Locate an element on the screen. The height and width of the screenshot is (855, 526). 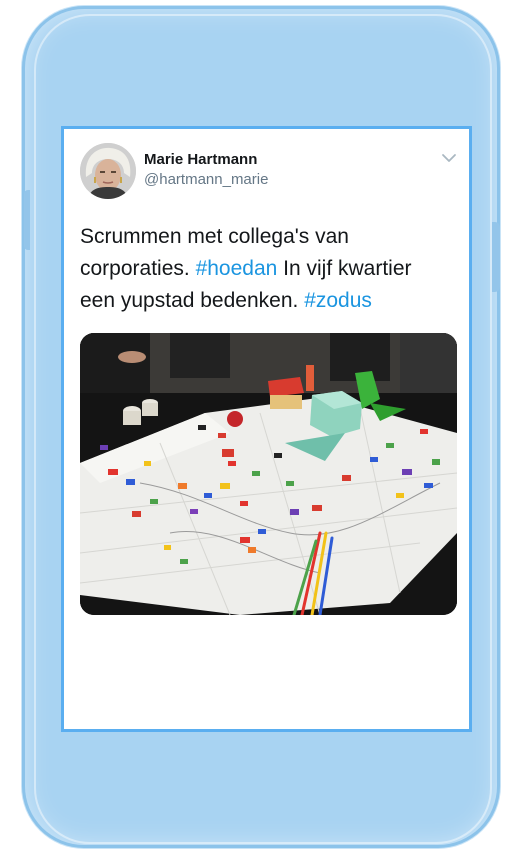
hashtag-link: #hoedan is located at coordinates (237, 268).